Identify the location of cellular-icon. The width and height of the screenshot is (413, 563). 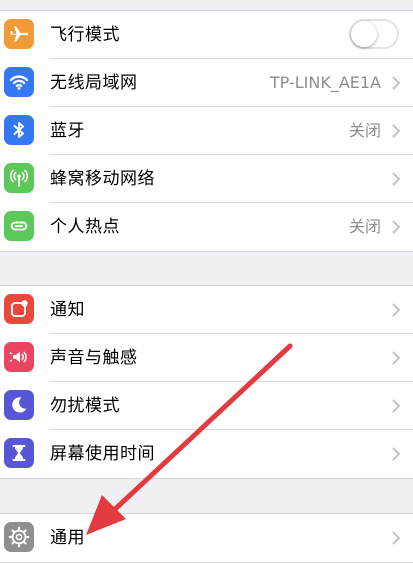
(19, 178).